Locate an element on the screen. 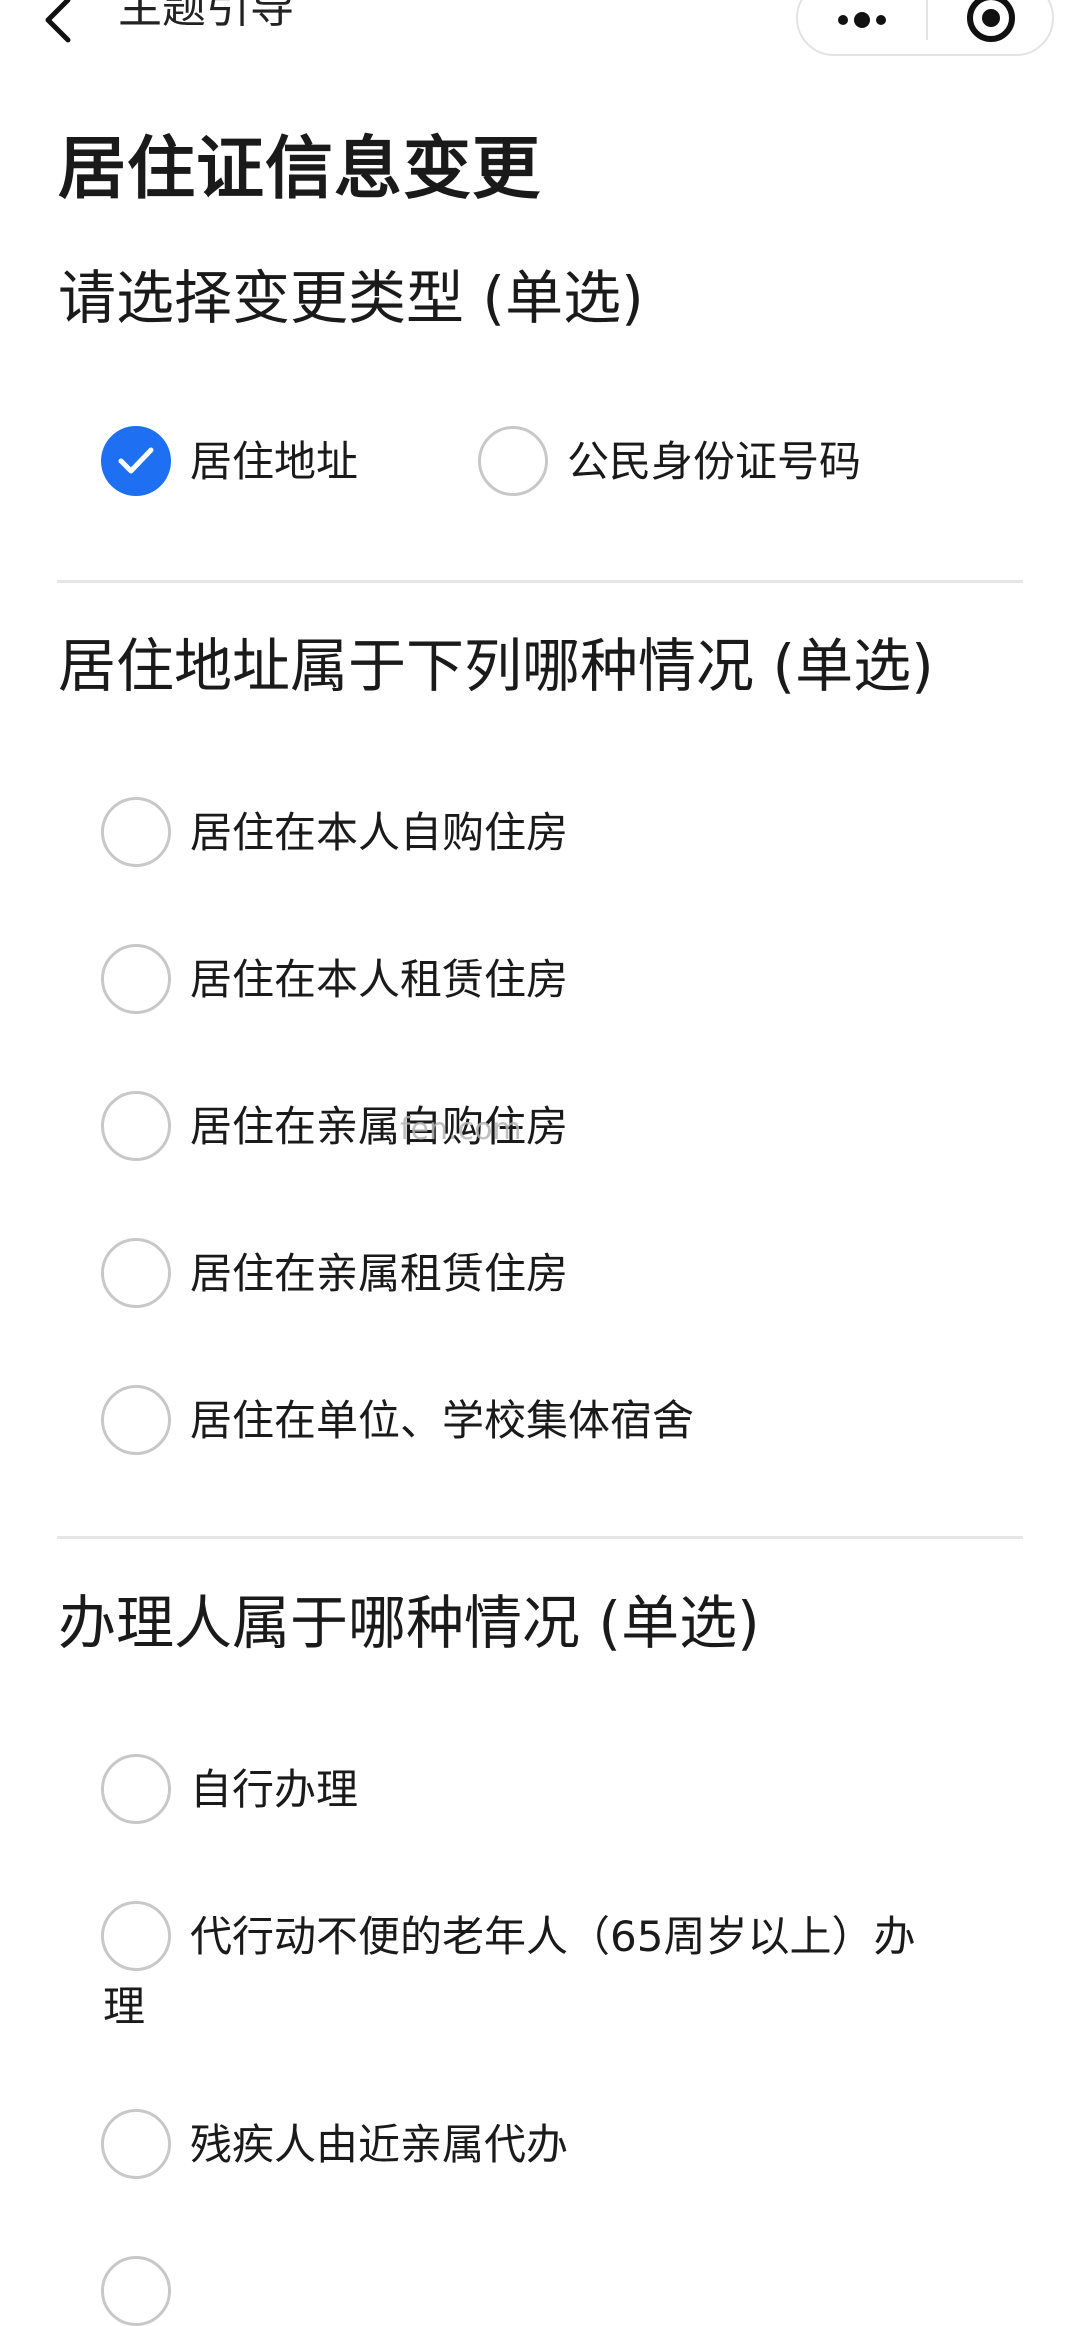 The width and height of the screenshot is (1080, 2326). radio-next-option-partial is located at coordinates (136, 2291).